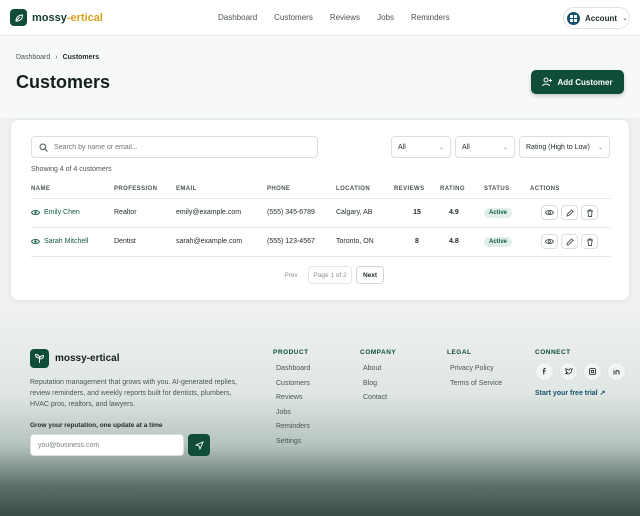 The height and width of the screenshot is (516, 640). Describe the element at coordinates (421, 147) in the screenshot. I see `profession-filter-select: All ⌄` at that location.